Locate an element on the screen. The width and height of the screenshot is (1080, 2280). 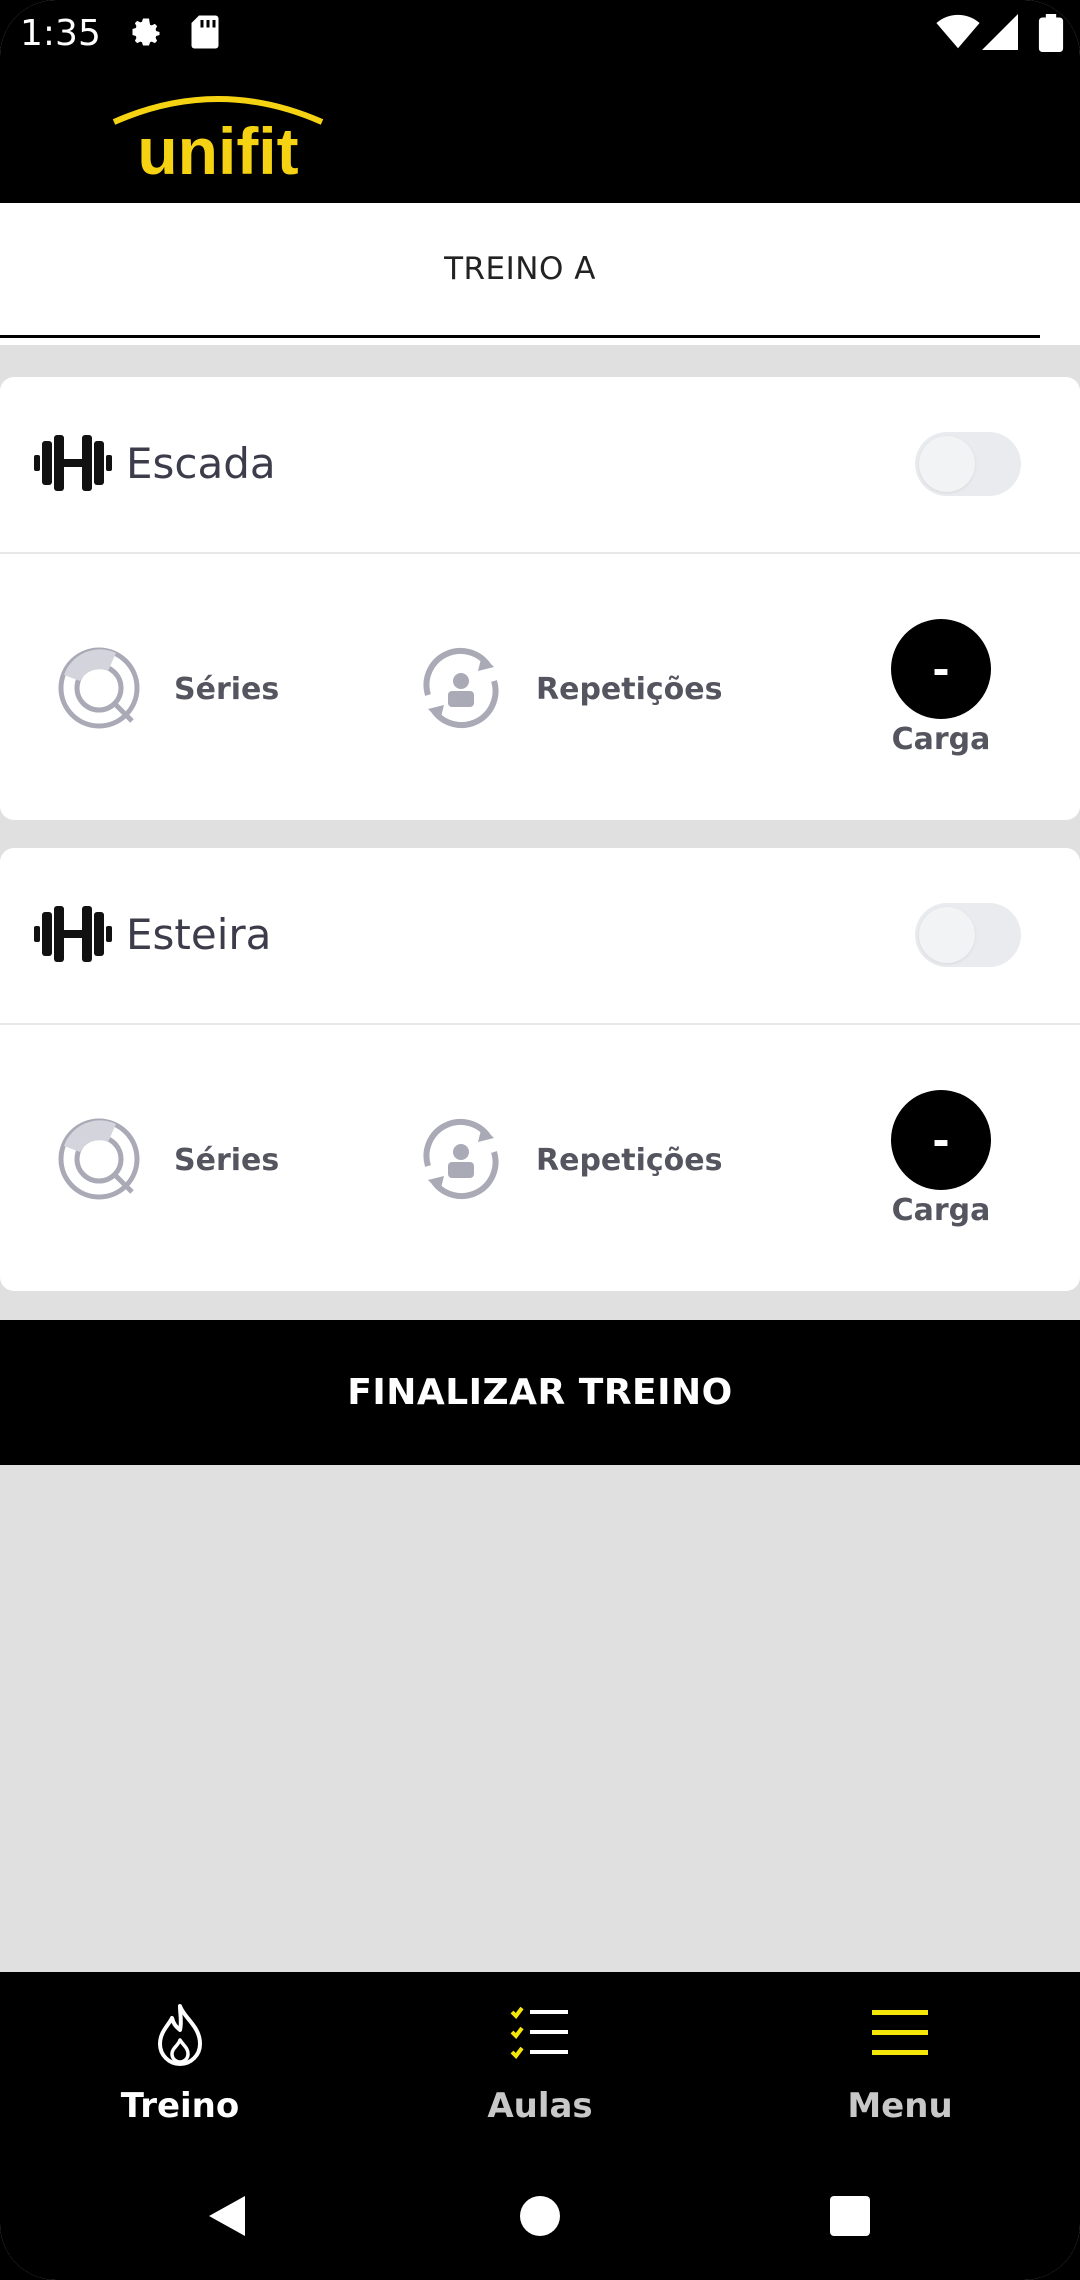
tab-treino-a: TREINO A is located at coordinates (520, 270).